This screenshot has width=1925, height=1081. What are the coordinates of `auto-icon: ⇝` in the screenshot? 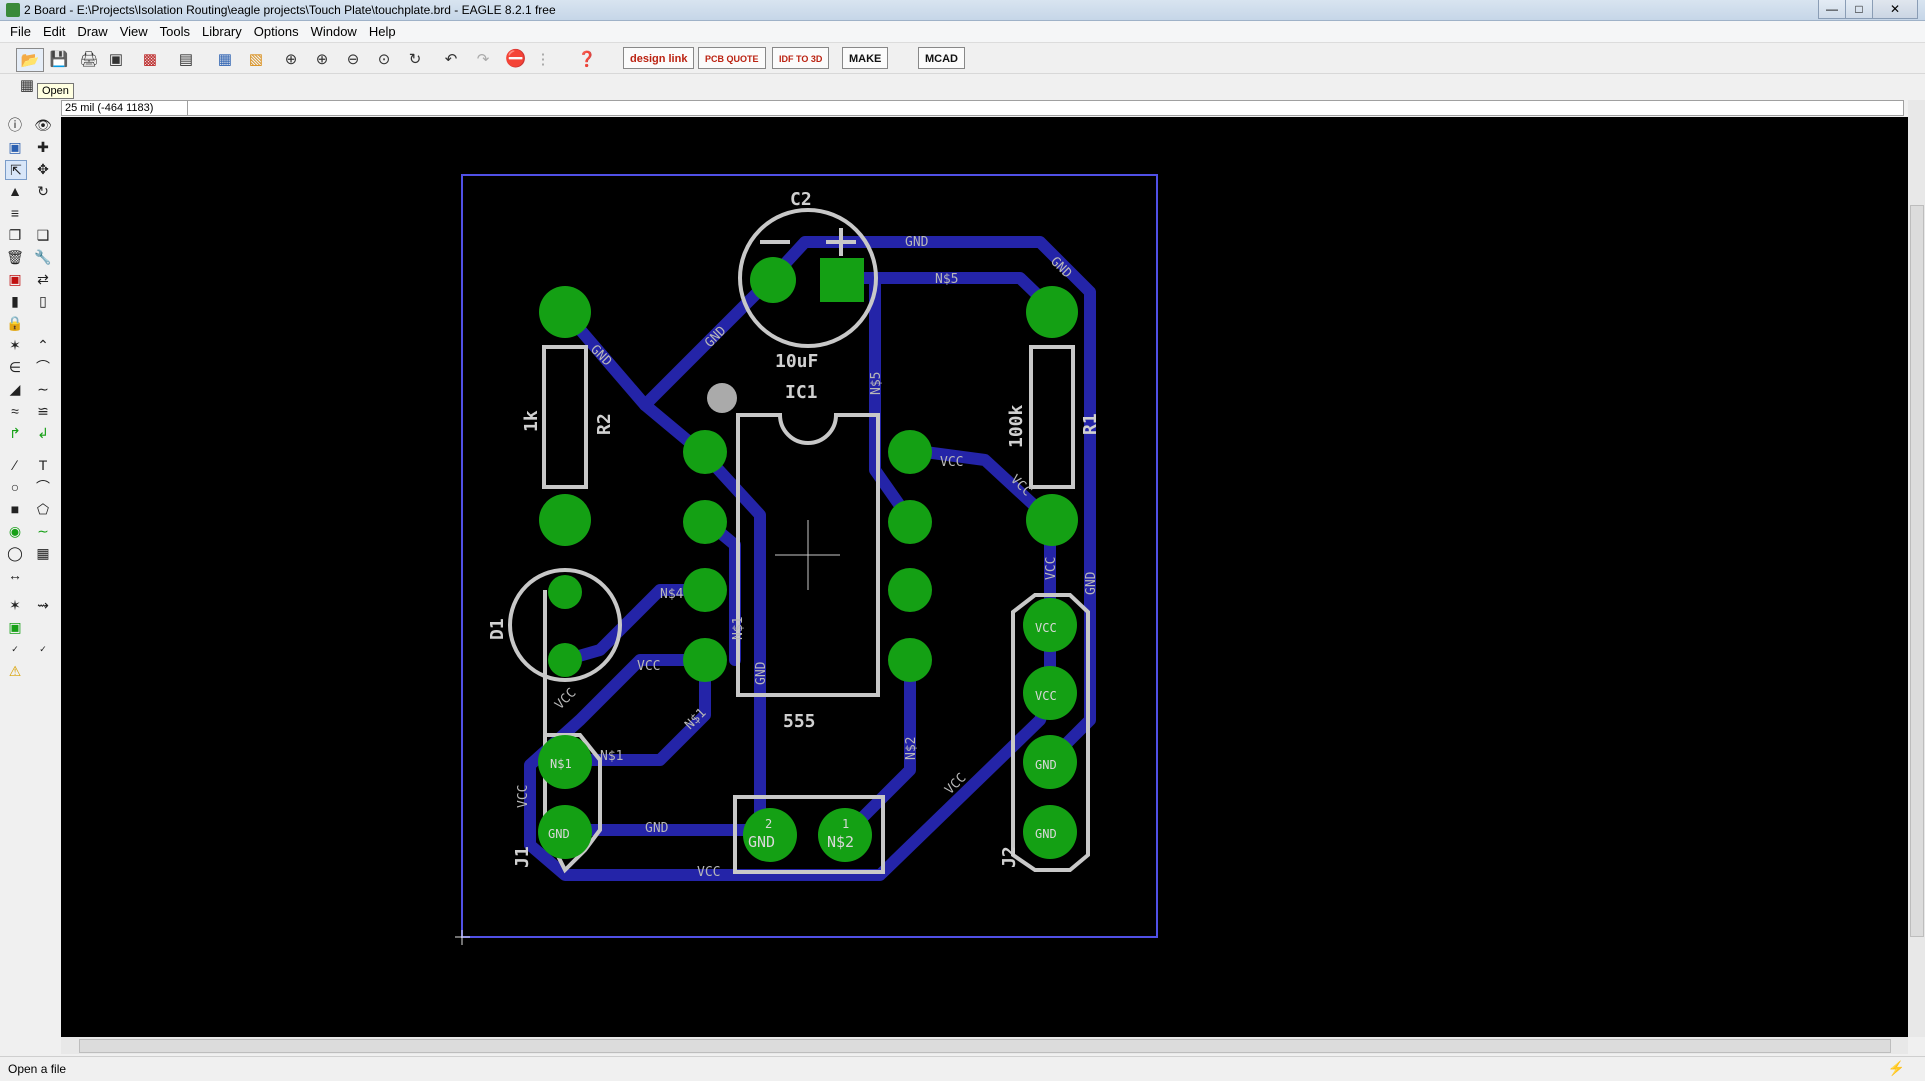 It's located at (43, 605).